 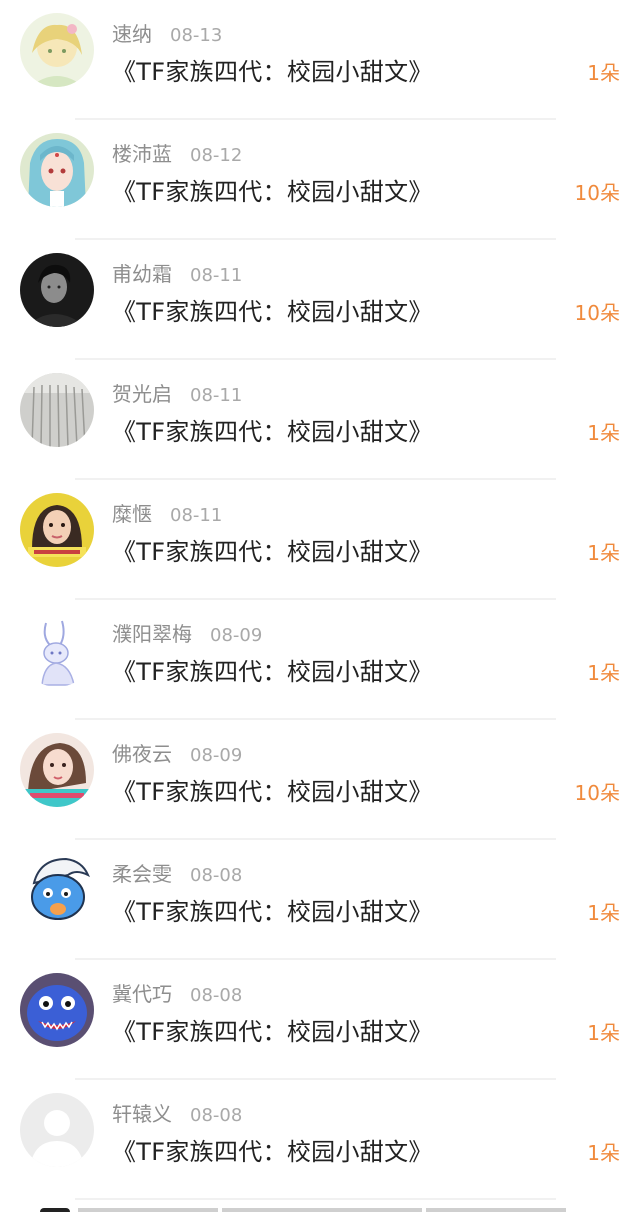 I want to click on list-item: 濮阳翠梅 08-09 《TF家族四代：校园小甜文》 1朵, so click(x=320, y=660).